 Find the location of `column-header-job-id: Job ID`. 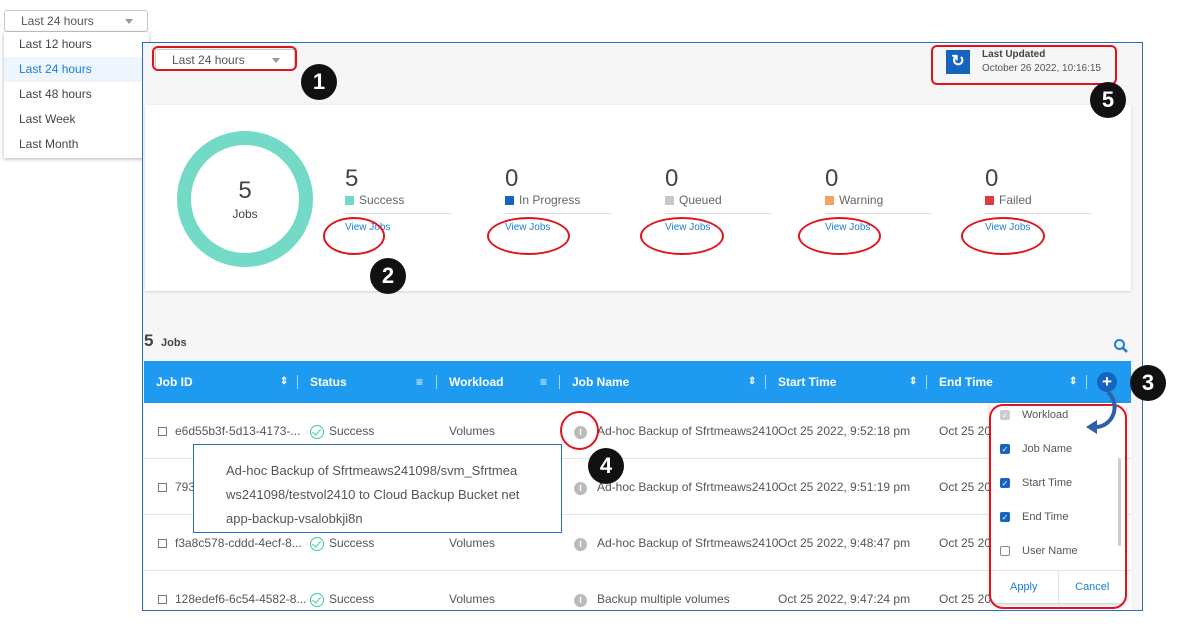

column-header-job-id: Job ID is located at coordinates (174, 382).